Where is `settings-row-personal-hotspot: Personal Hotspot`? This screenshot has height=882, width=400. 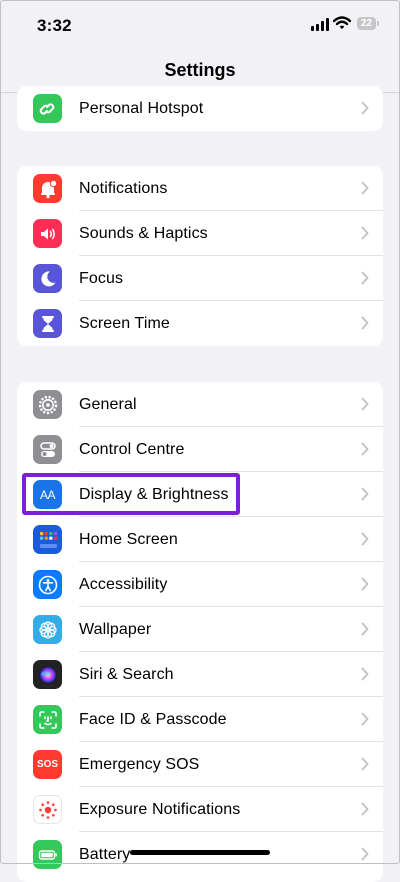
settings-row-personal-hotspot: Personal Hotspot is located at coordinates (200, 108).